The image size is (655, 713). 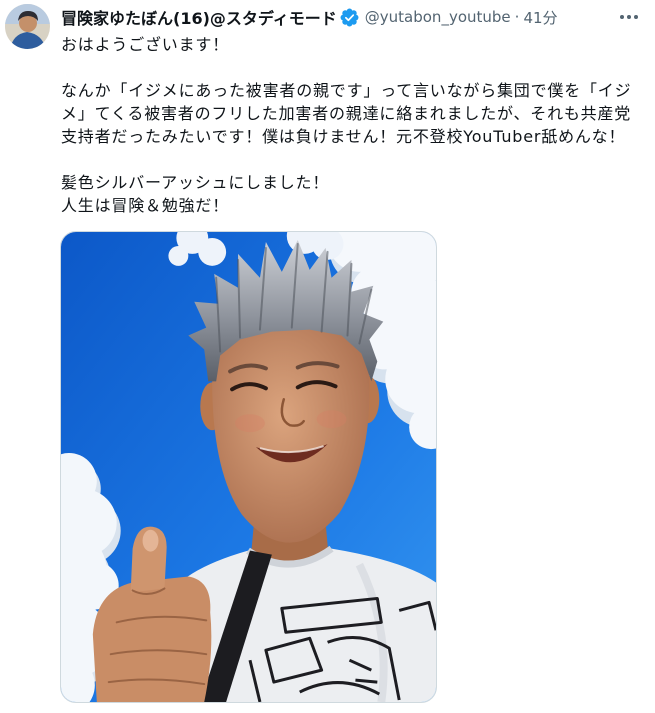 I want to click on verified-badge-icon, so click(x=349, y=17).